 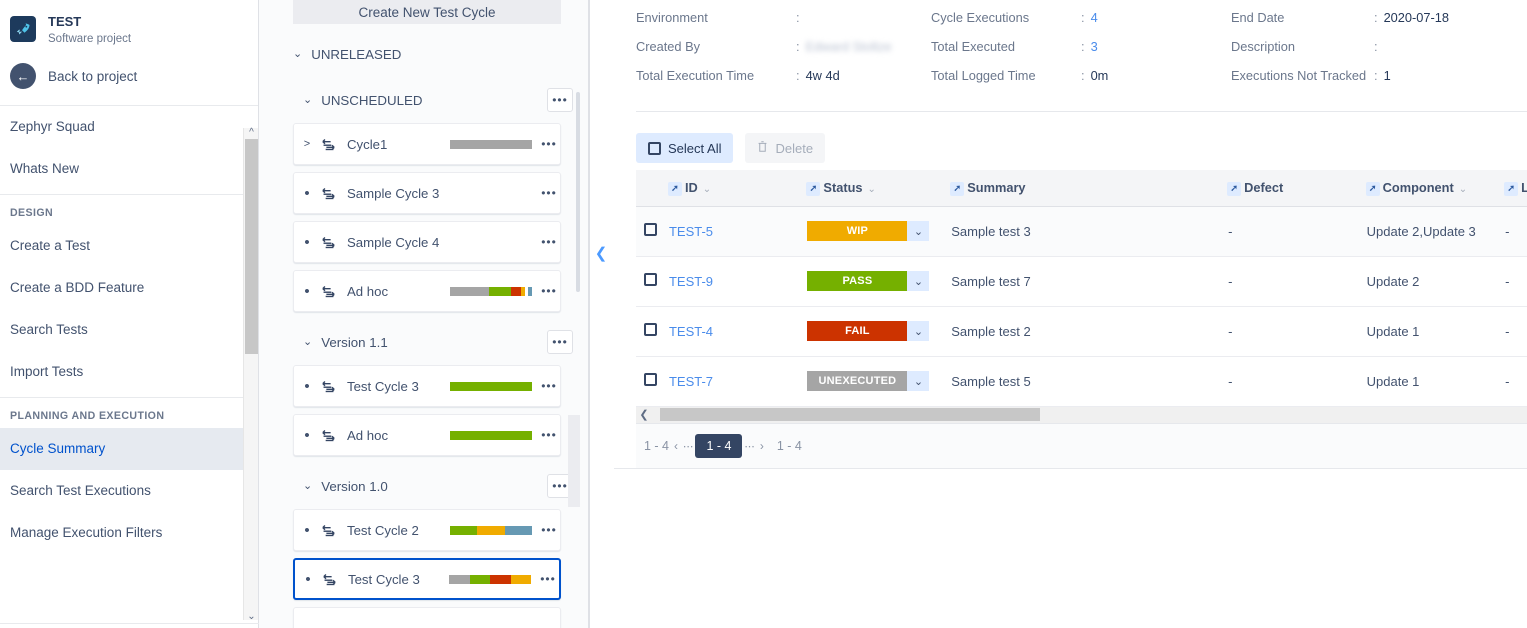 I want to click on status-control: WIP ⌄, so click(x=878, y=231).